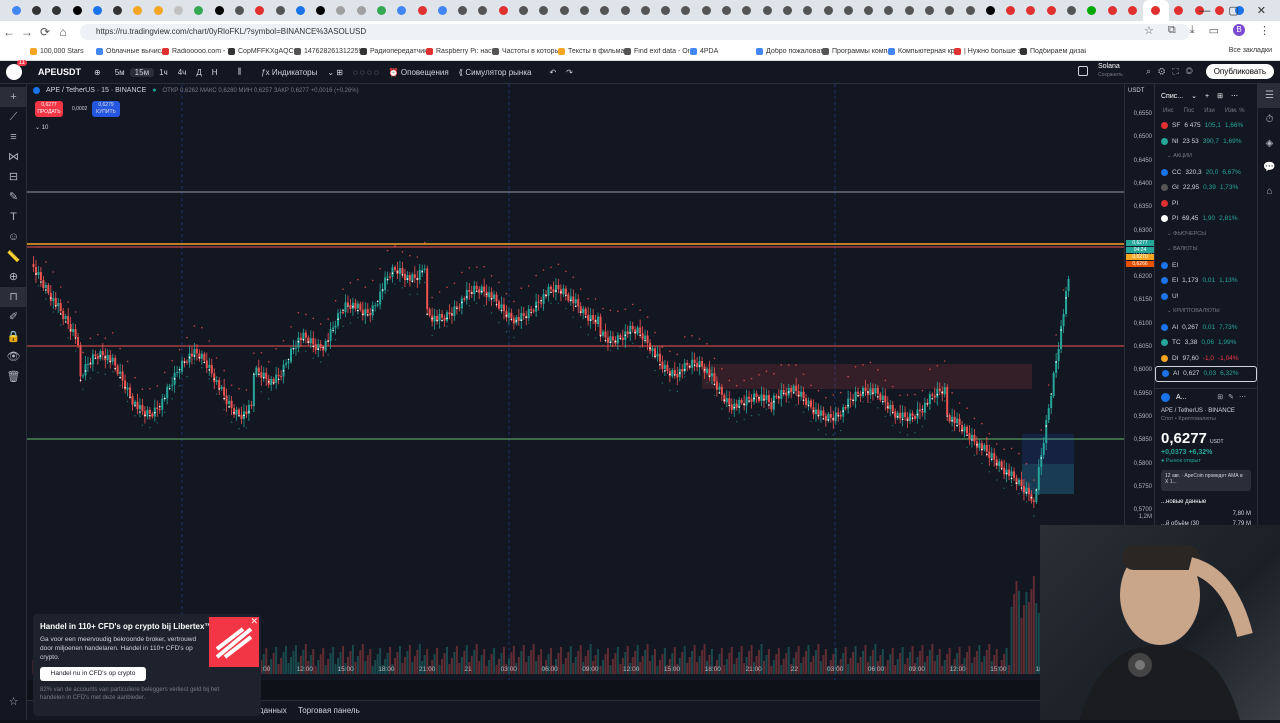 This screenshot has height=723, width=1280. I want to click on watchlist-row: EI 1,173 0,01 1,13%, so click(1206, 281).